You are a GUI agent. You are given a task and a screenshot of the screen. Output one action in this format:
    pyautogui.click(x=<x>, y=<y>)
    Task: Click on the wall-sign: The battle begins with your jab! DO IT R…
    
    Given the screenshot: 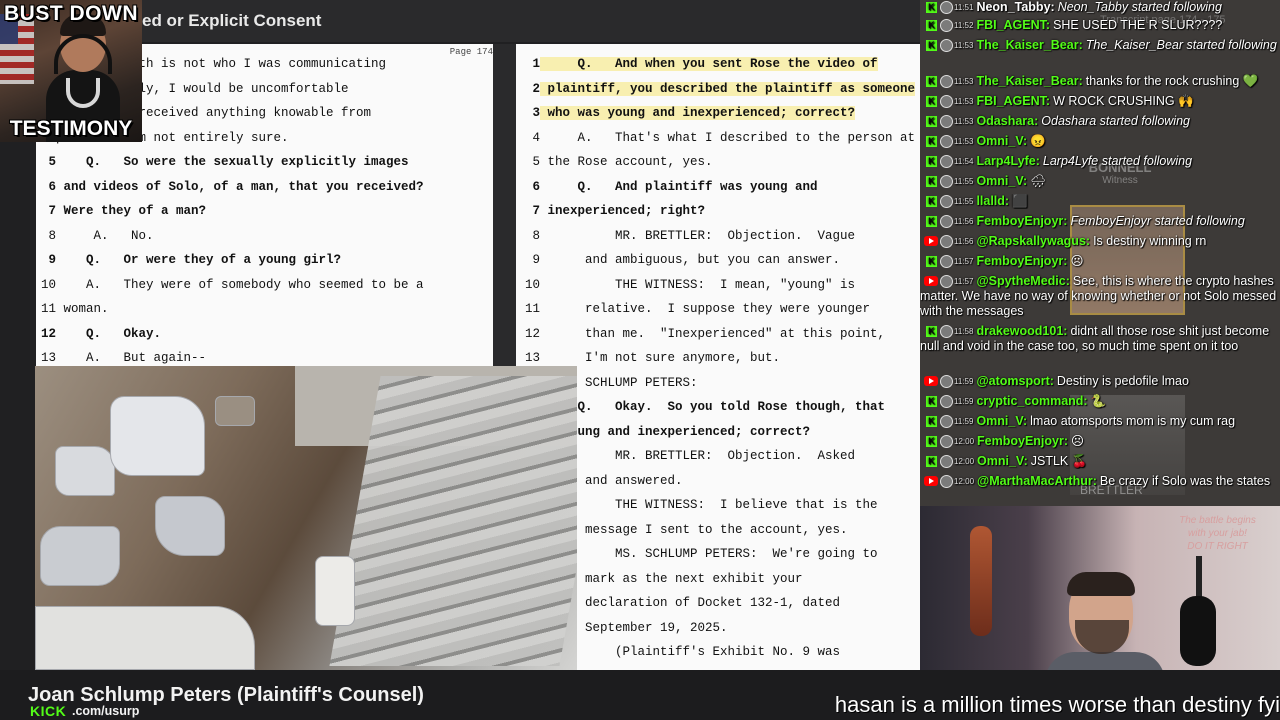 What is the action you would take?
    pyautogui.click(x=1217, y=544)
    